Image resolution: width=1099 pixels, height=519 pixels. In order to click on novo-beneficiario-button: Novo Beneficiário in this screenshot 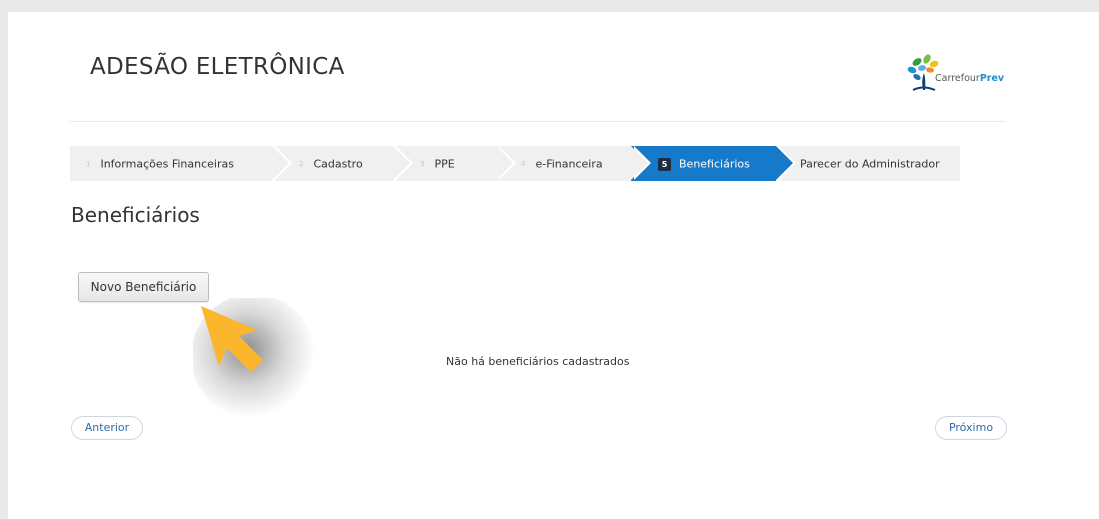, I will do `click(143, 287)`.